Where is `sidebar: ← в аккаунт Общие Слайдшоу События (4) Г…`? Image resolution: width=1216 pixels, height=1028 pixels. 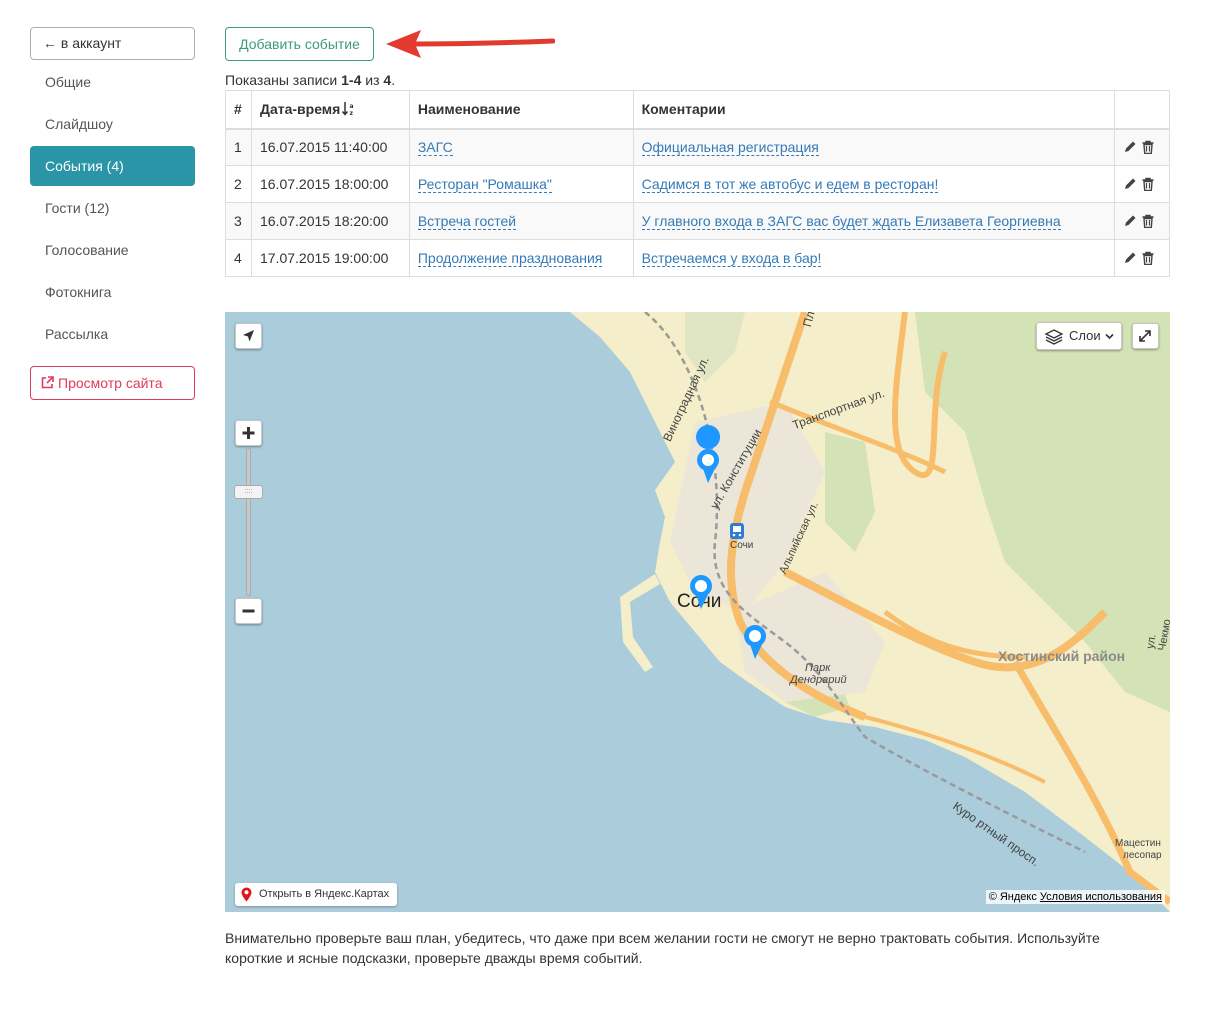 sidebar: ← в аккаунт Общие Слайдшоу События (4) Г… is located at coordinates (112, 213).